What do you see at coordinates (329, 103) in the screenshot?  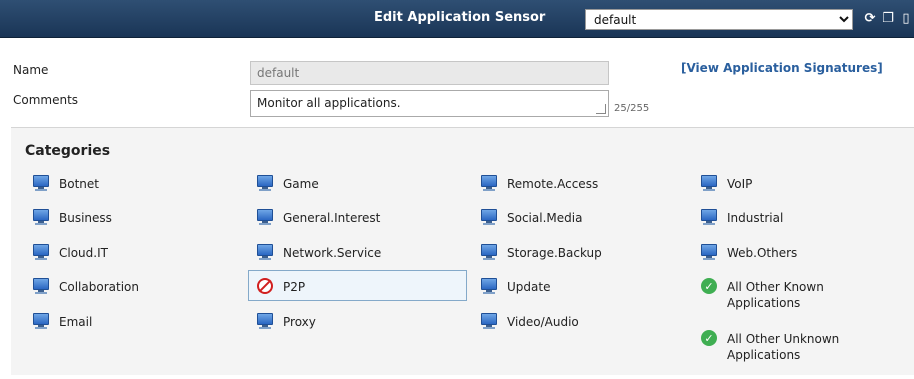 I see `comments-text: Monitor all applications.` at bounding box center [329, 103].